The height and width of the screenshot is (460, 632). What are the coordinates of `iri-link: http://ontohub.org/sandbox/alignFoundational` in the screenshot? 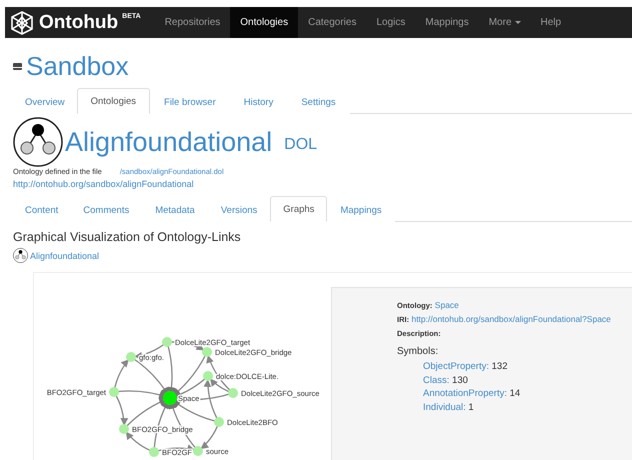 It's located at (322, 184).